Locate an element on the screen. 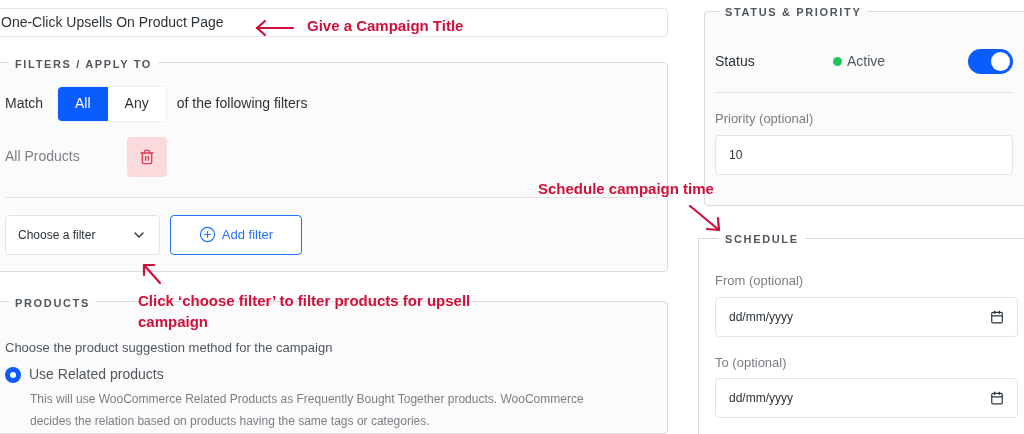 The width and height of the screenshot is (1024, 434). match-suffix: of the following filters is located at coordinates (242, 104).